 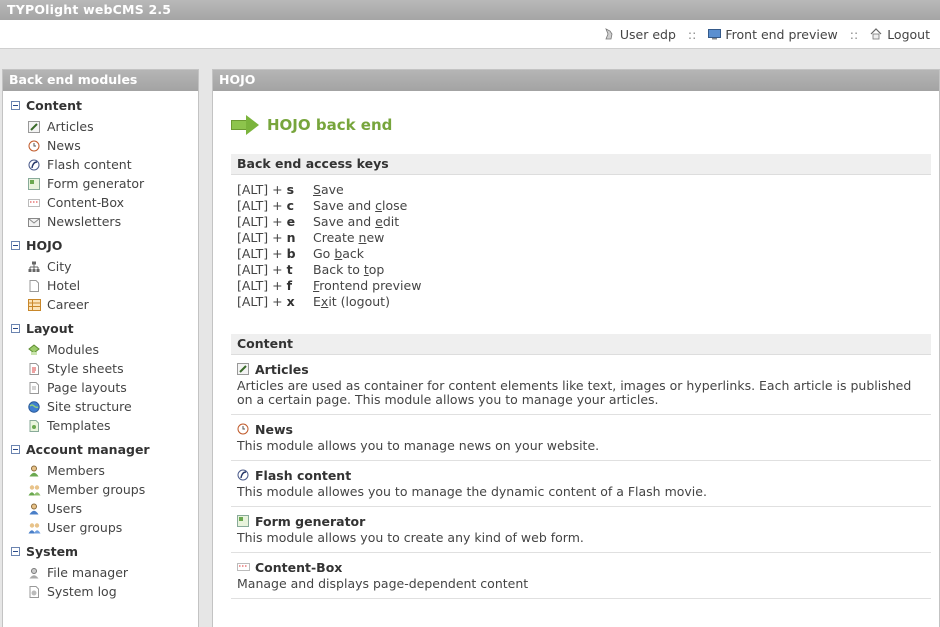 What do you see at coordinates (100, 245) in the screenshot?
I see `group-header: HOJO` at bounding box center [100, 245].